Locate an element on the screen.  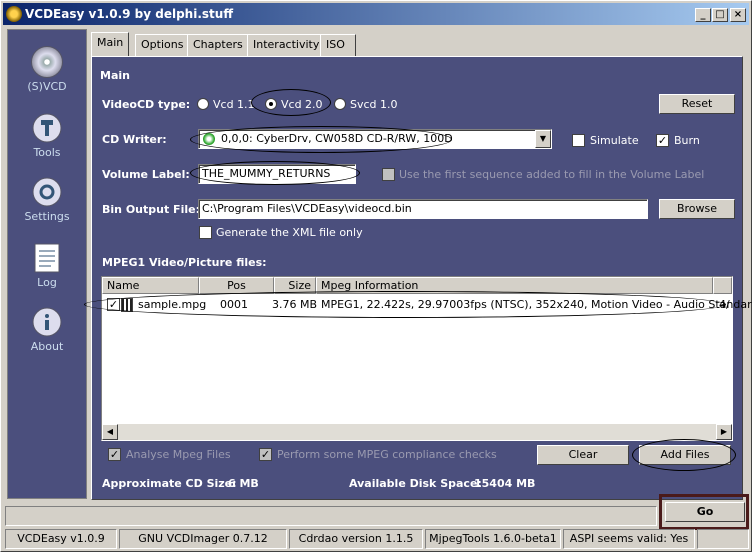
column-header-pos: Pos is located at coordinates (236, 285).